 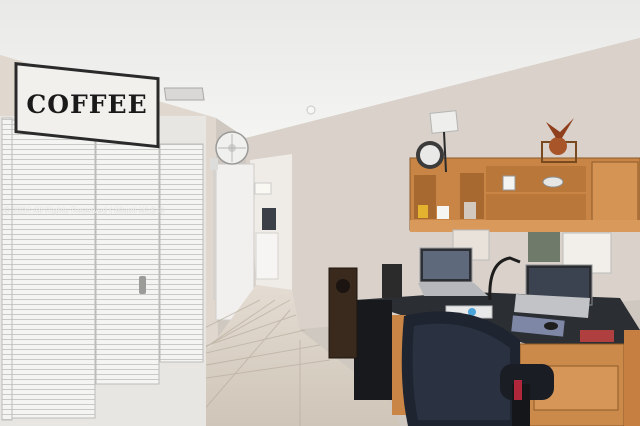 I want to click on hutch-cubby-lower, so click(x=536, y=207).